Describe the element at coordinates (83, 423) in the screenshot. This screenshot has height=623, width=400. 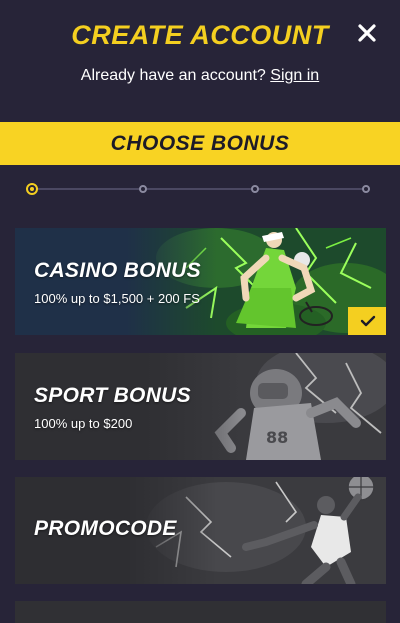
I see `sport-bonus-description: 100% up to $200` at that location.